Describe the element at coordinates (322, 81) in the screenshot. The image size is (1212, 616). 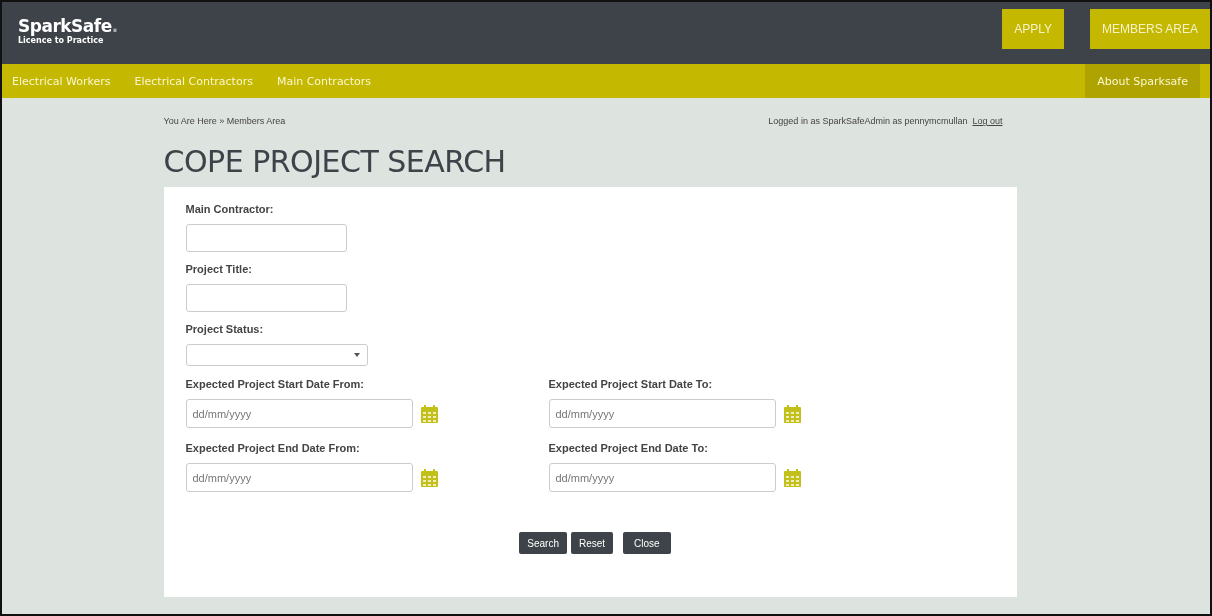
I see `nav-link: Main Contractors` at that location.